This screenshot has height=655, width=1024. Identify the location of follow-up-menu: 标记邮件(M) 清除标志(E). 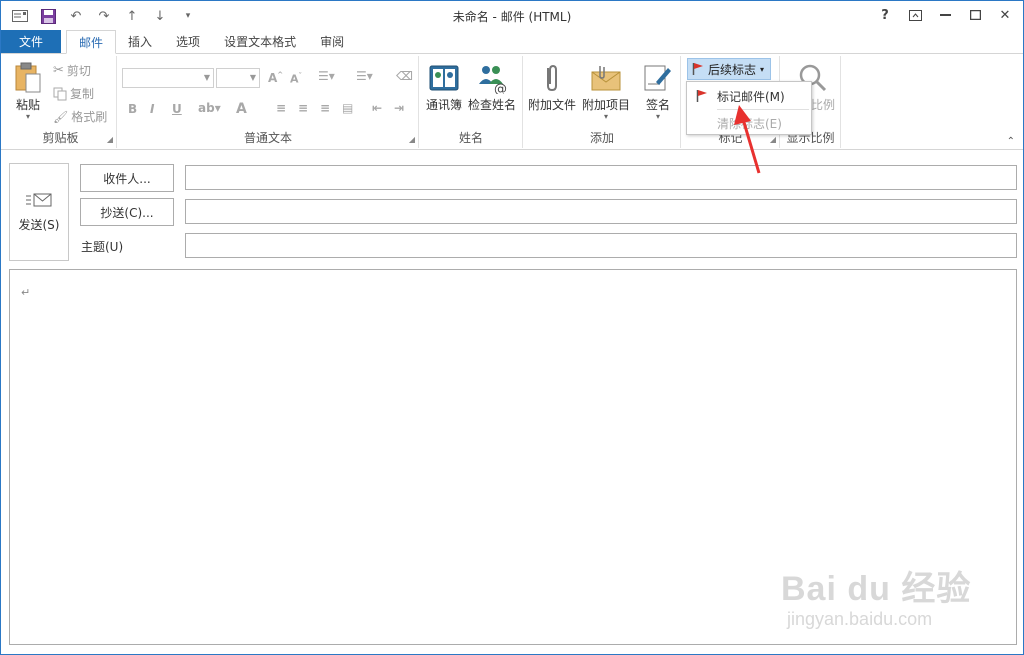
(749, 108).